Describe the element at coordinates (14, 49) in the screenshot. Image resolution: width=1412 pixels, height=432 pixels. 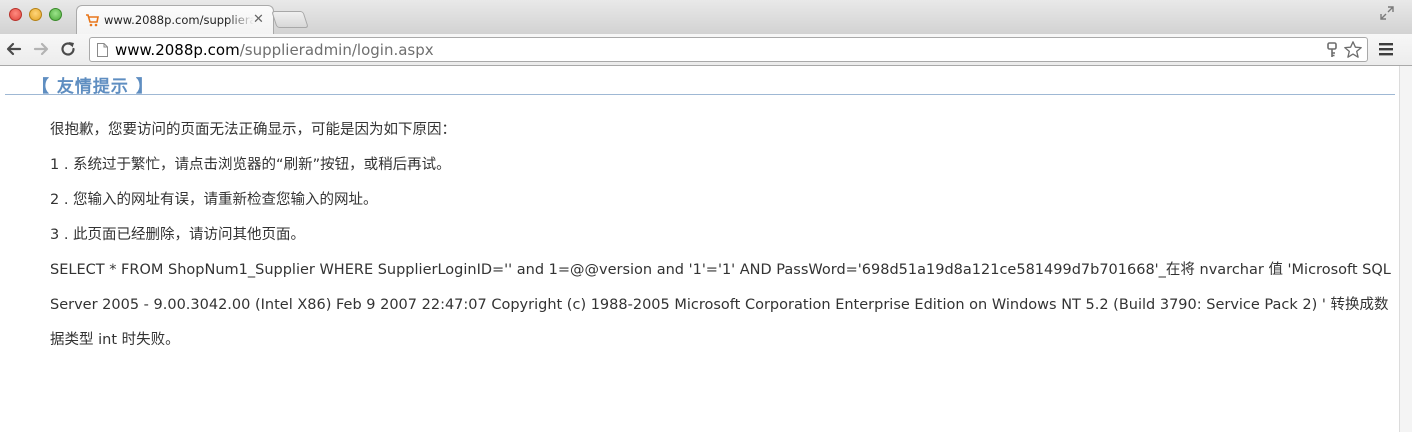
I see `back-arrow-icon` at that location.